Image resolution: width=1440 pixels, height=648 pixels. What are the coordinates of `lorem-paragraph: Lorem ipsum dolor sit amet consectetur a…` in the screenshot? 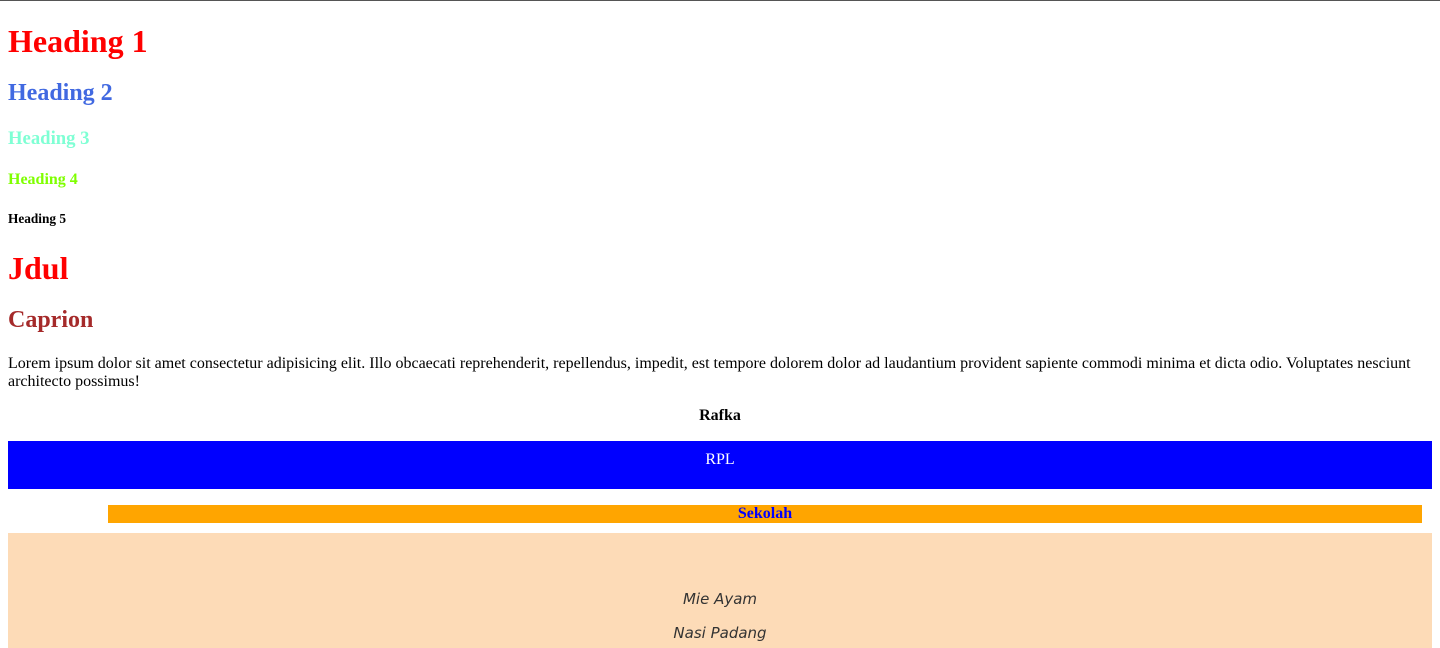 It's located at (709, 372).